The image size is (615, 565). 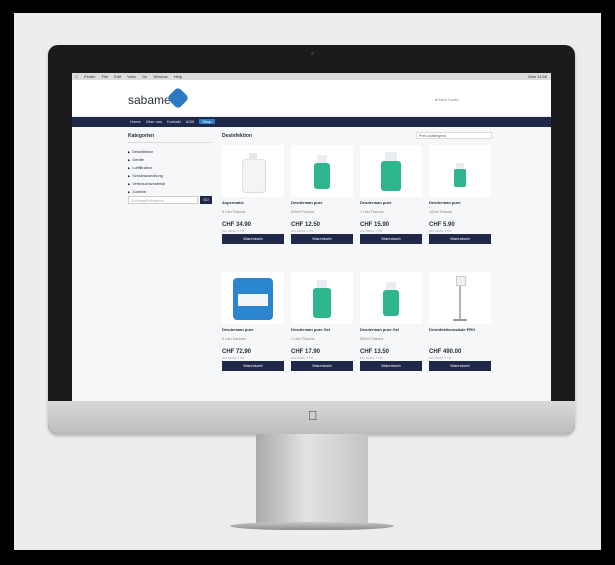 What do you see at coordinates (163, 200) in the screenshot?
I see `search-input: Suchbegriff eingeben` at bounding box center [163, 200].